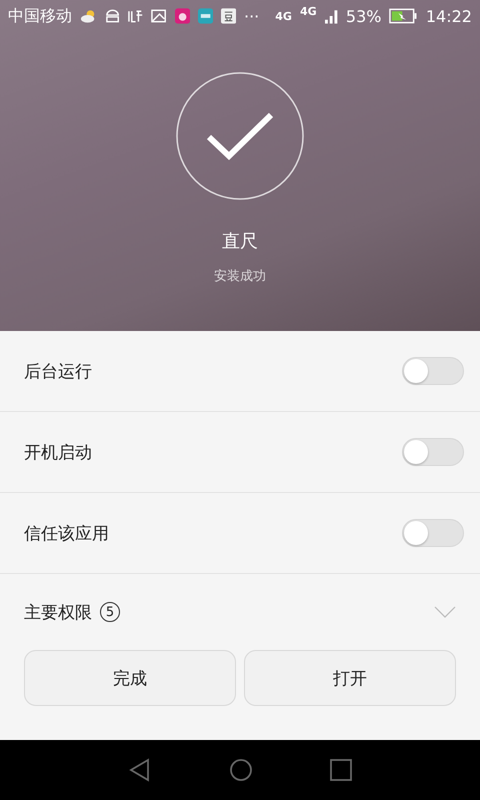 This screenshot has width=480, height=800. I want to click on setting-label: 后台运行, so click(58, 371).